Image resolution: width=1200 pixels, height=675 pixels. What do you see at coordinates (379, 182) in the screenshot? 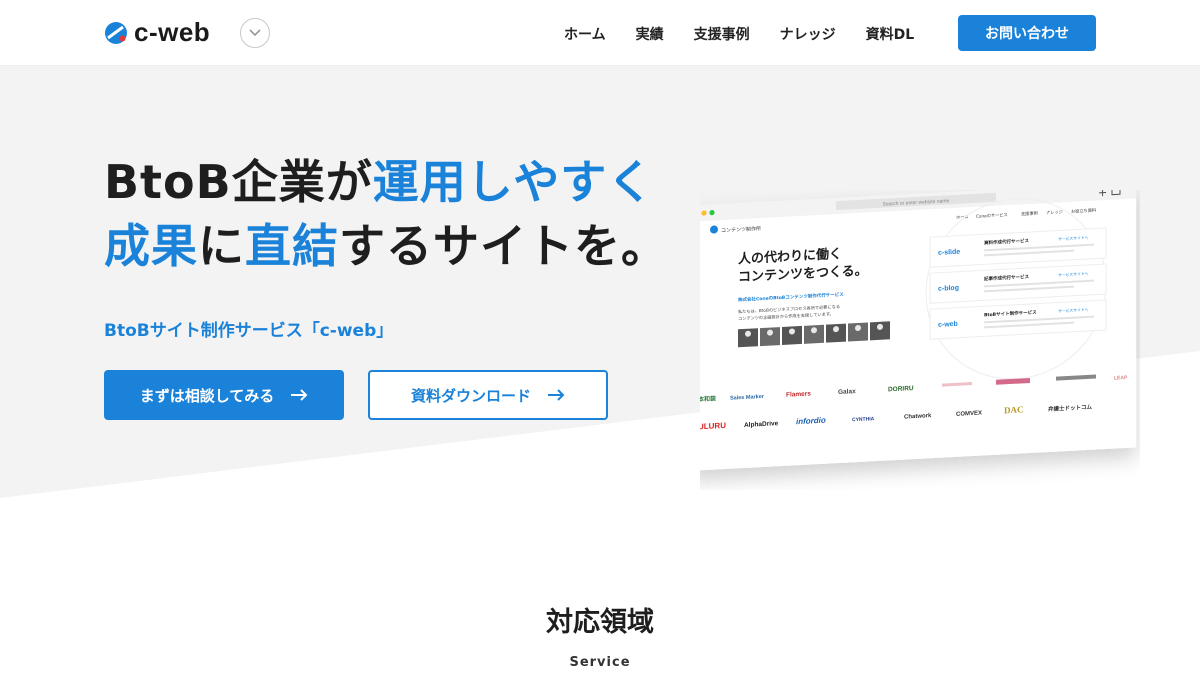
I see `headline-line1: BtoB企業が運用しやすく` at bounding box center [379, 182].